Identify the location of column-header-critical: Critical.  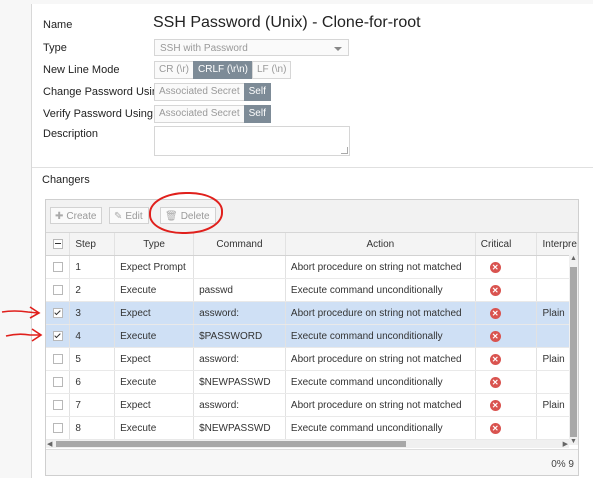
(506, 244).